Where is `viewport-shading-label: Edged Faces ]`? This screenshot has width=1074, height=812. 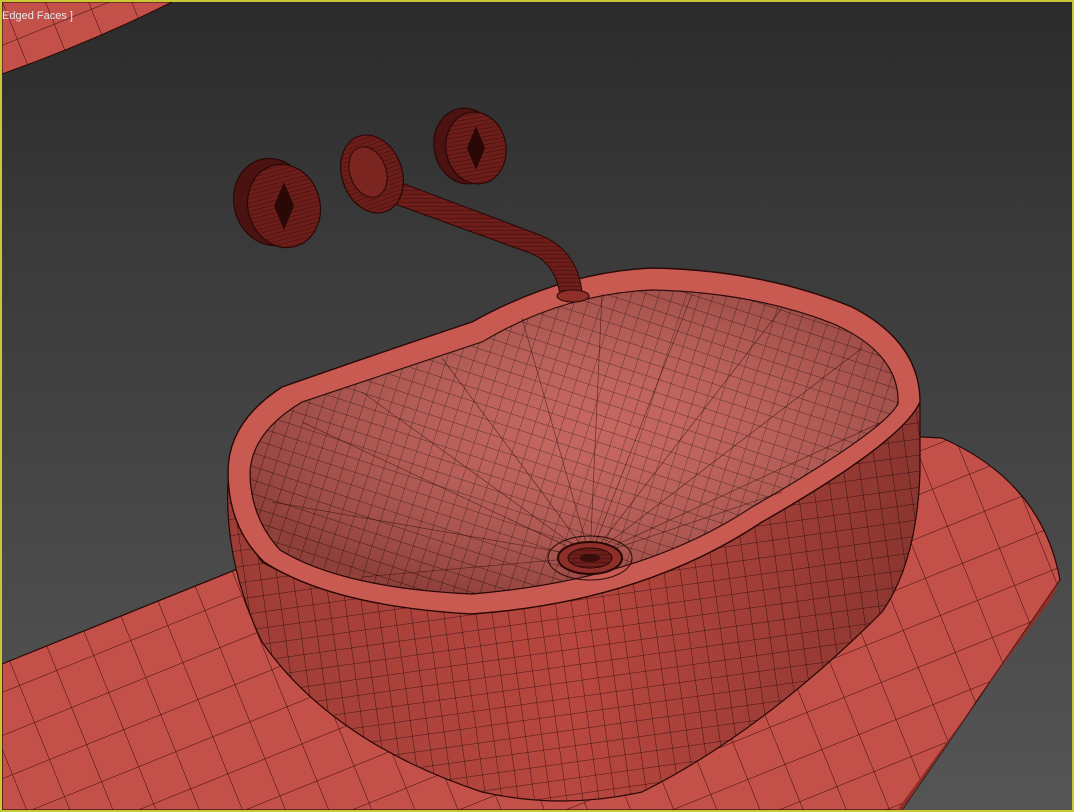
viewport-shading-label: Edged Faces ] is located at coordinates (37, 16).